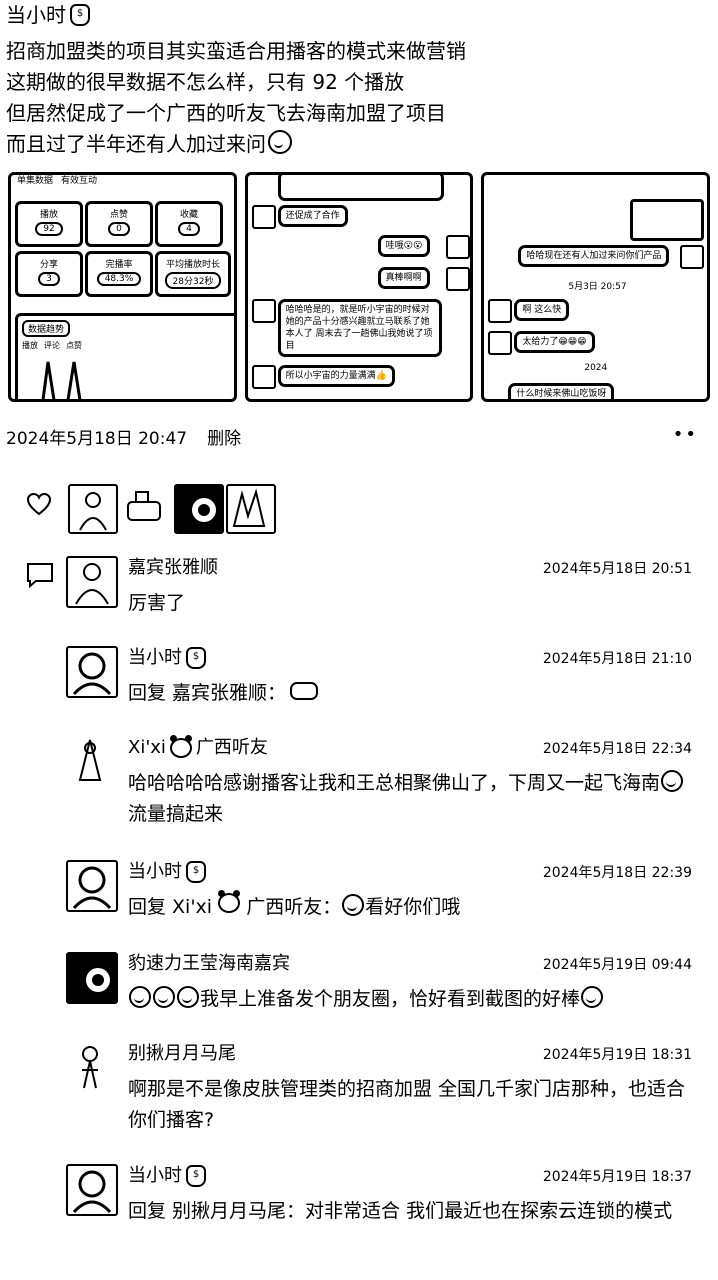 The width and height of the screenshot is (718, 1280). What do you see at coordinates (336, 376) in the screenshot?
I see `chat-bubble: 所以小宇宙的力量满满👍` at bounding box center [336, 376].